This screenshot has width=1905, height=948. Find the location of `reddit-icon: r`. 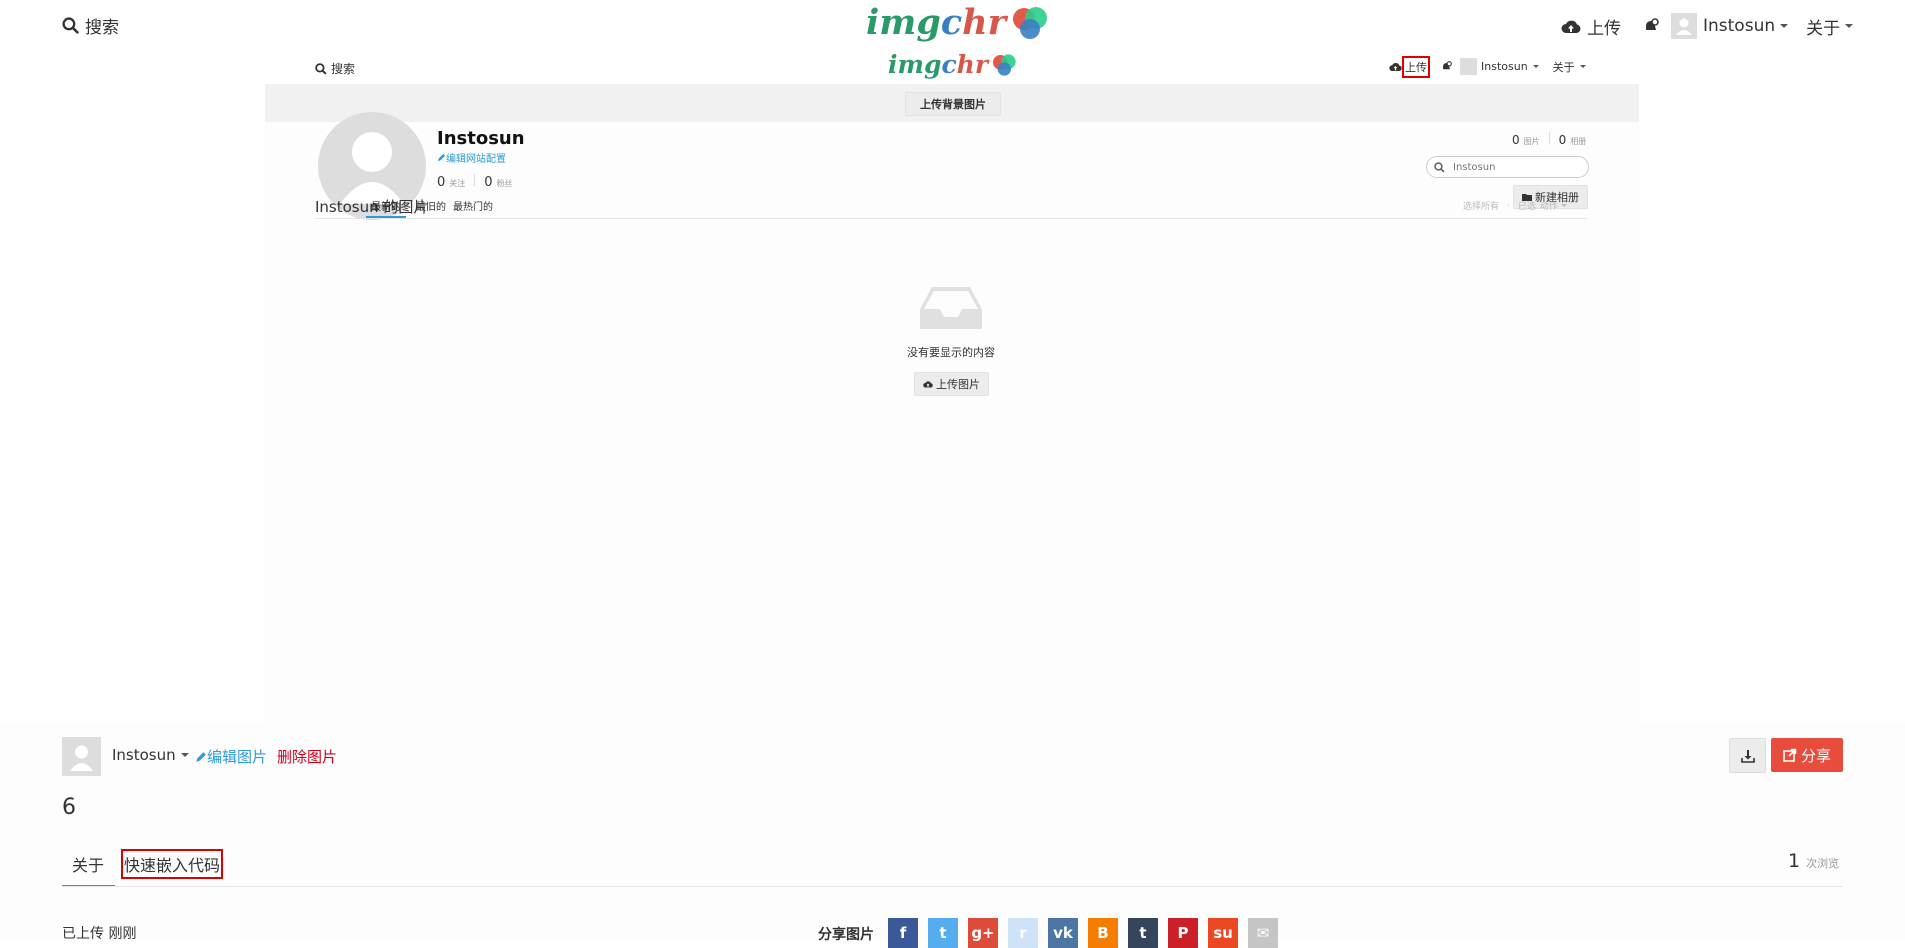

reddit-icon: r is located at coordinates (1023, 933).